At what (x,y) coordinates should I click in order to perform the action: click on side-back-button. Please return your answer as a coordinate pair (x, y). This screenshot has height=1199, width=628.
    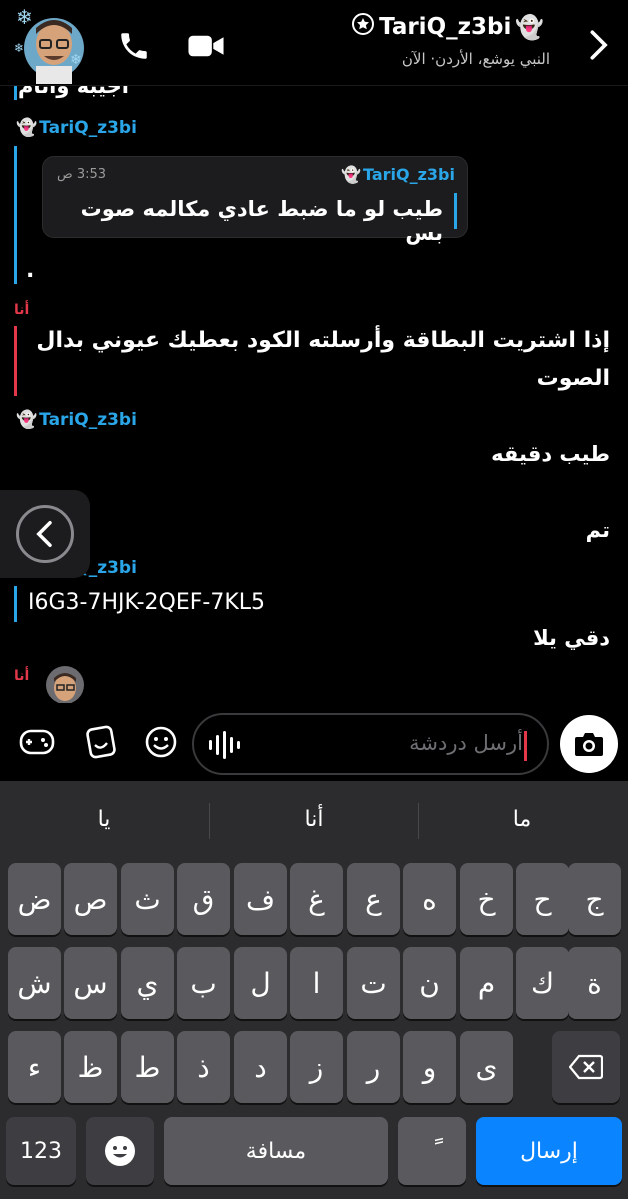
    Looking at the image, I should click on (45, 534).